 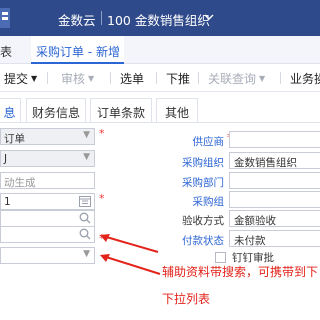 What do you see at coordinates (186, 299) in the screenshot?
I see `annotation-dropdown: 下拉列表` at bounding box center [186, 299].